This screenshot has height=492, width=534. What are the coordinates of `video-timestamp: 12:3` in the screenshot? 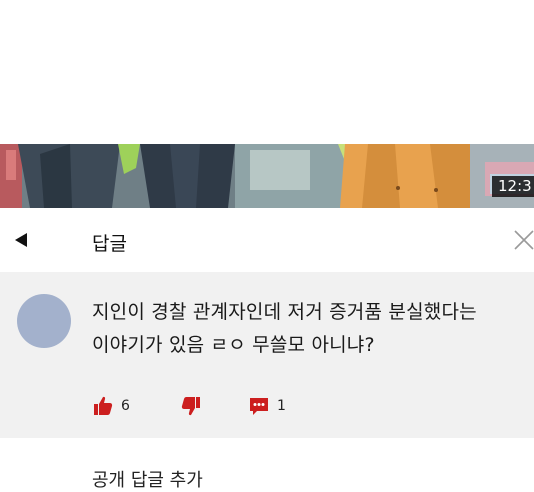 It's located at (513, 186).